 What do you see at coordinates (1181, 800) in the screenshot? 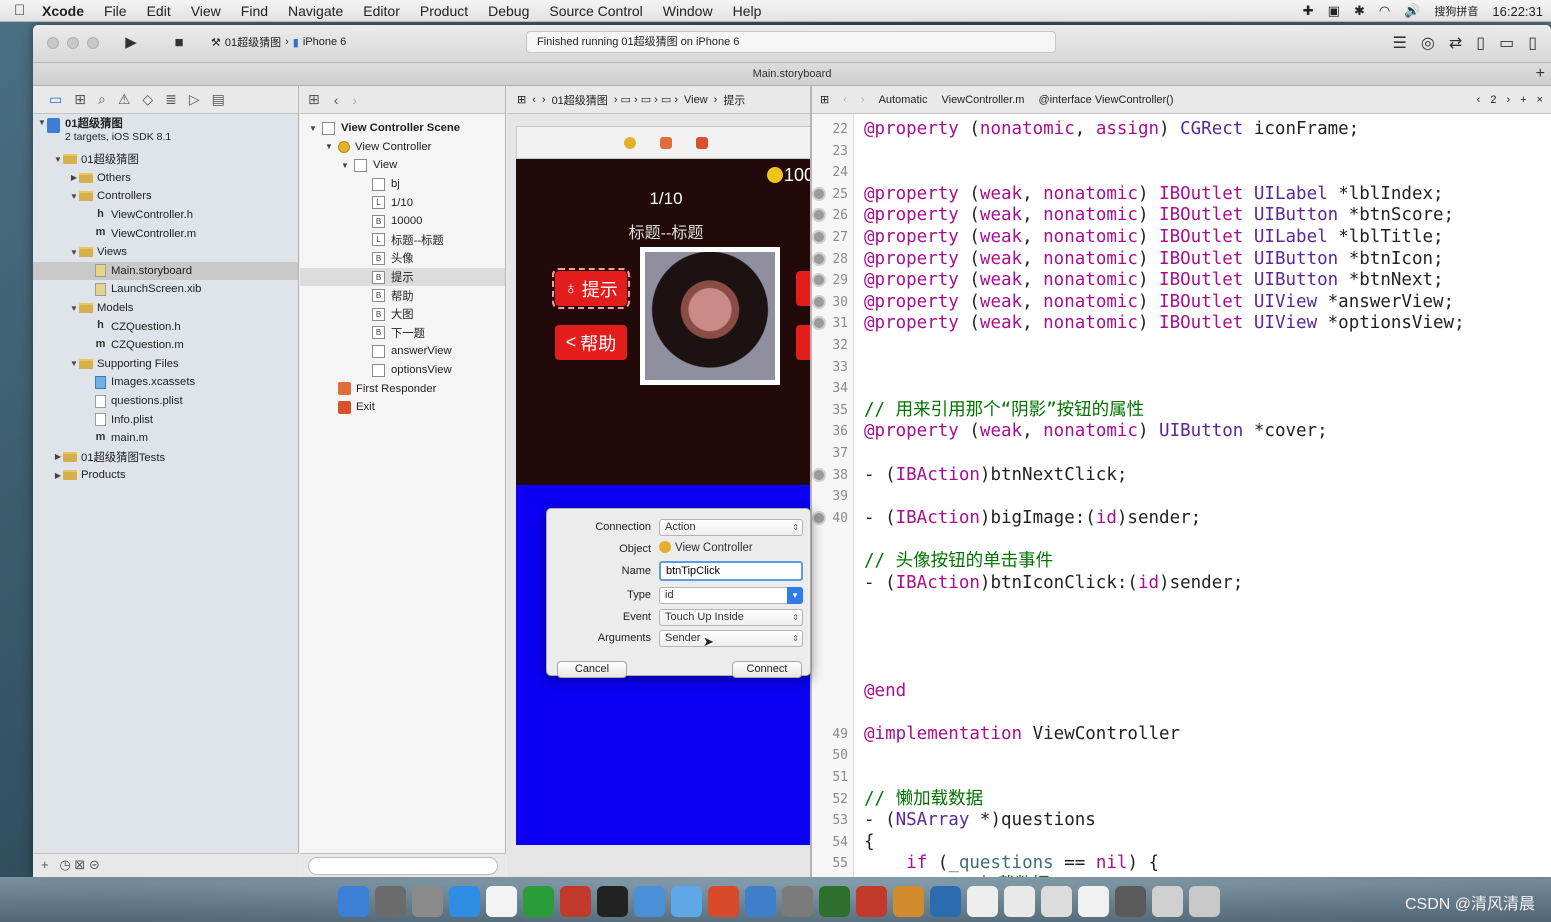
I see `code-line: 52 // 懒加载数据` at bounding box center [1181, 800].